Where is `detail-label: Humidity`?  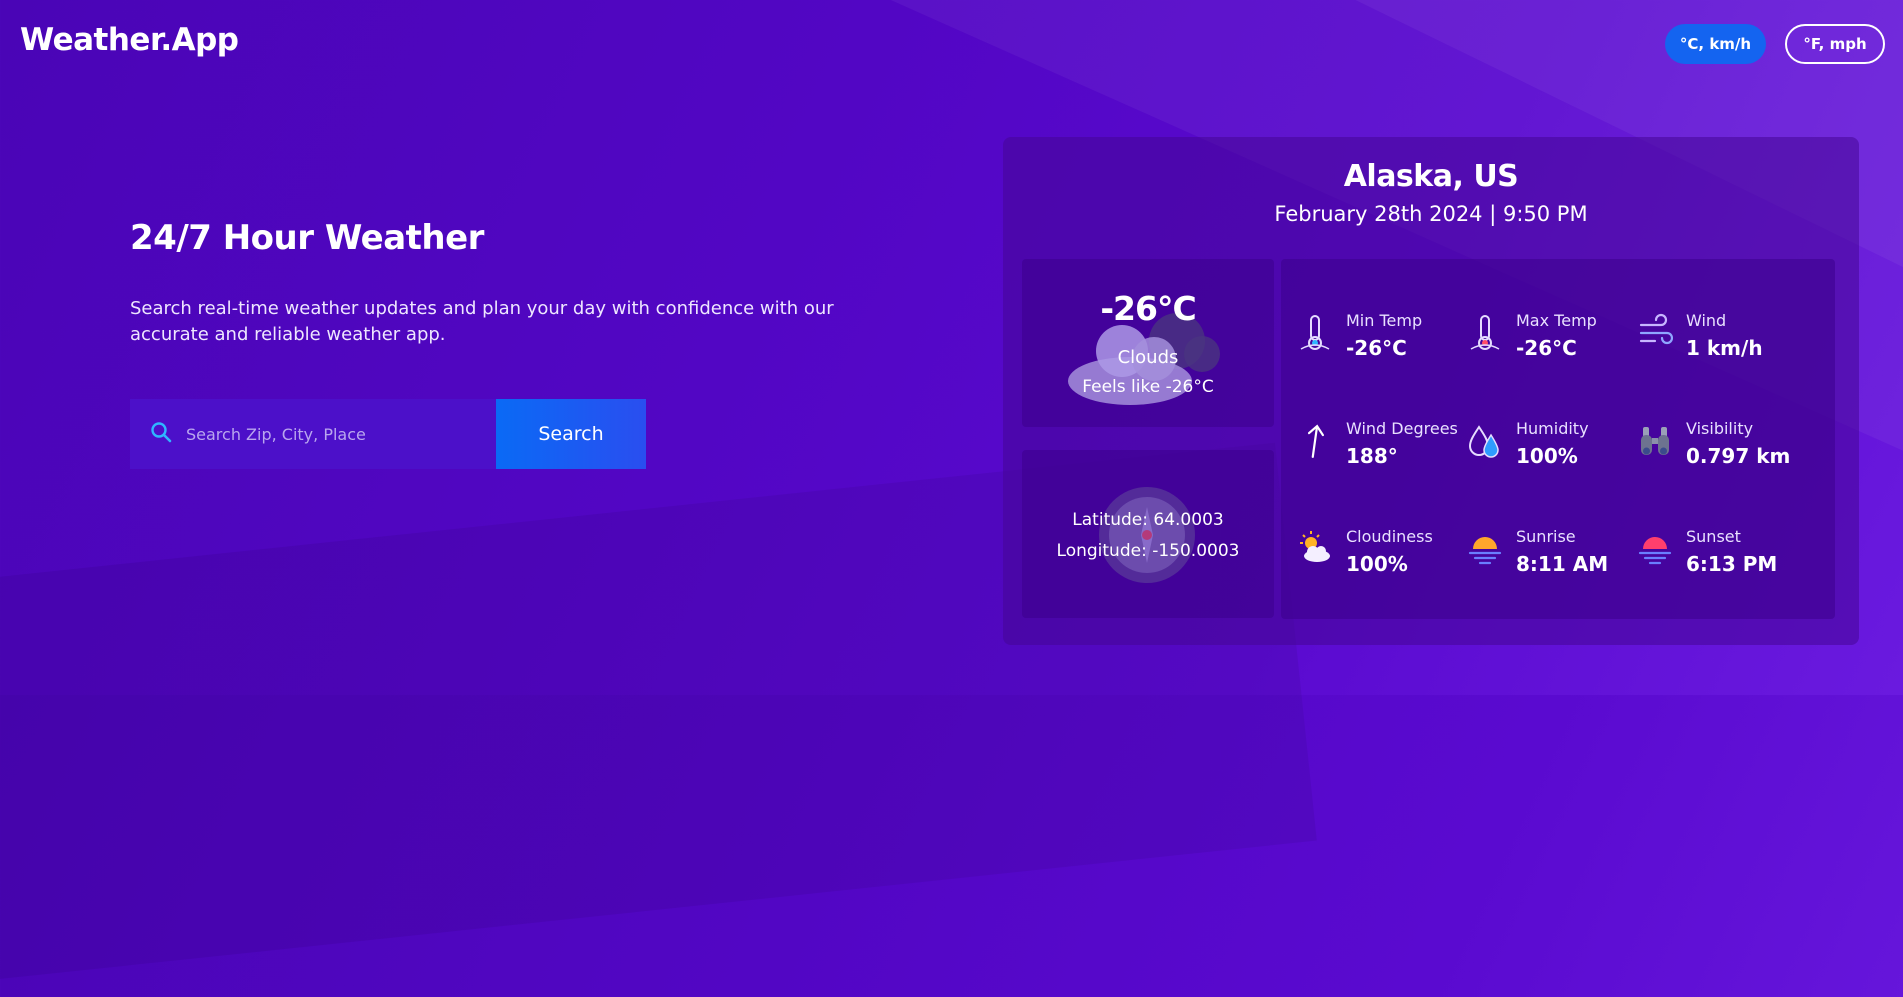
detail-label: Humidity is located at coordinates (1552, 428).